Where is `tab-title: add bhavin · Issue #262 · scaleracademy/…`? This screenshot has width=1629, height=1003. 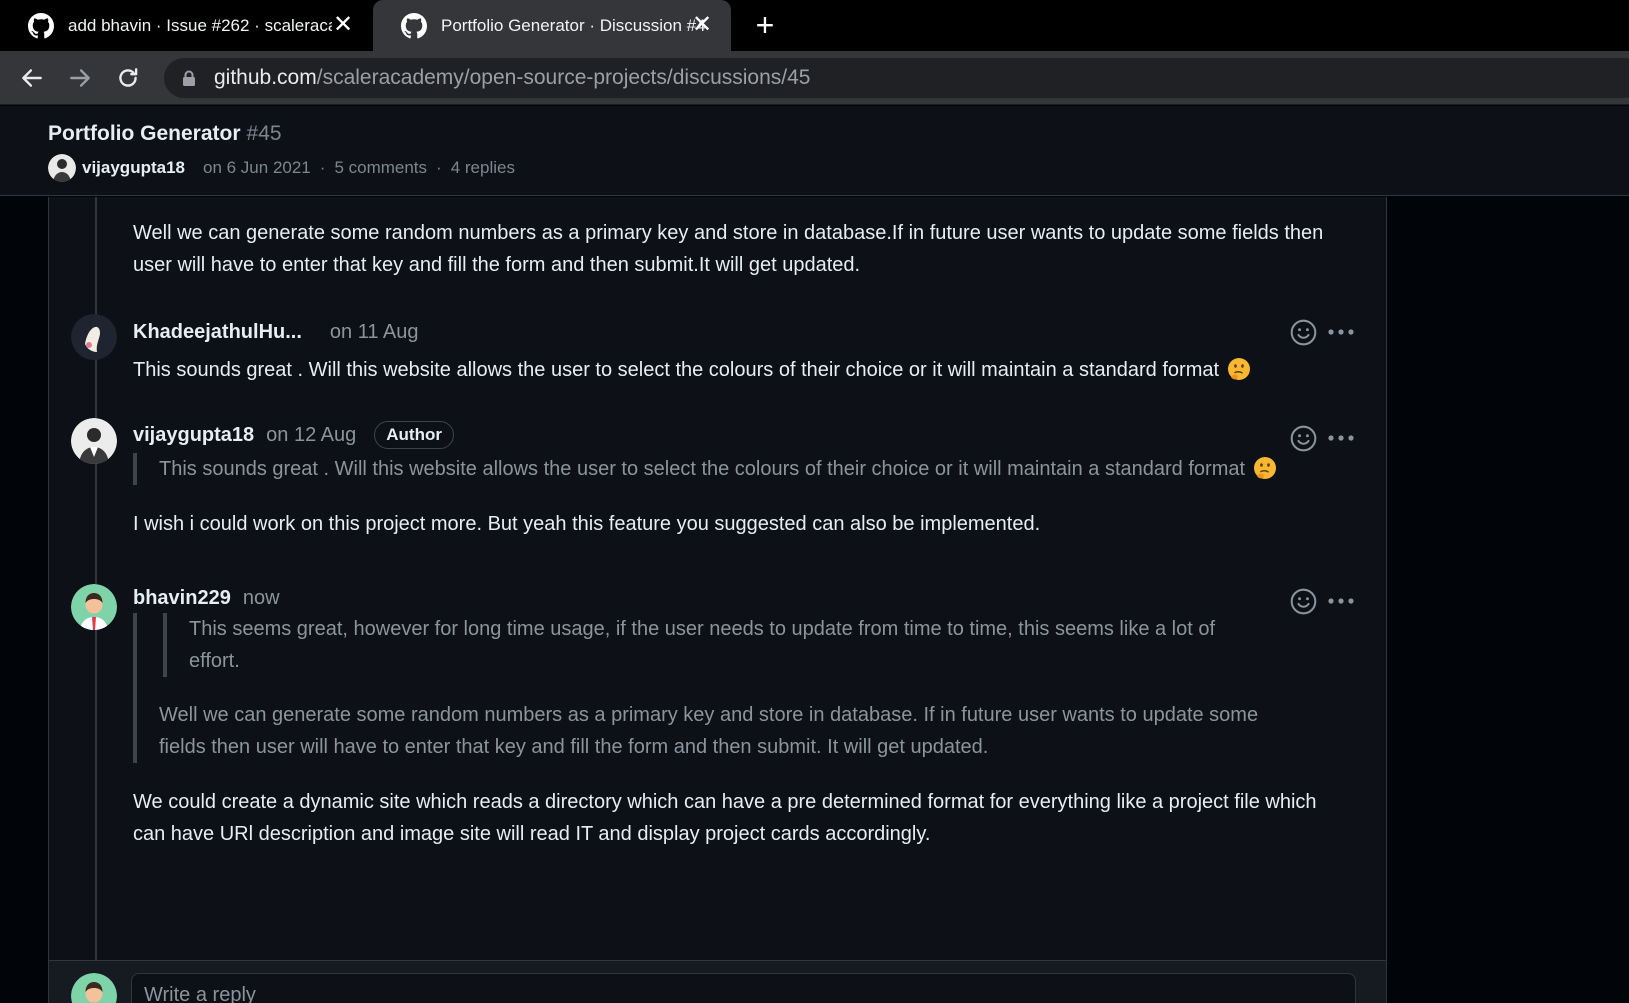
tab-title: add bhavin · Issue #262 · scaleracademy/… is located at coordinates (200, 25).